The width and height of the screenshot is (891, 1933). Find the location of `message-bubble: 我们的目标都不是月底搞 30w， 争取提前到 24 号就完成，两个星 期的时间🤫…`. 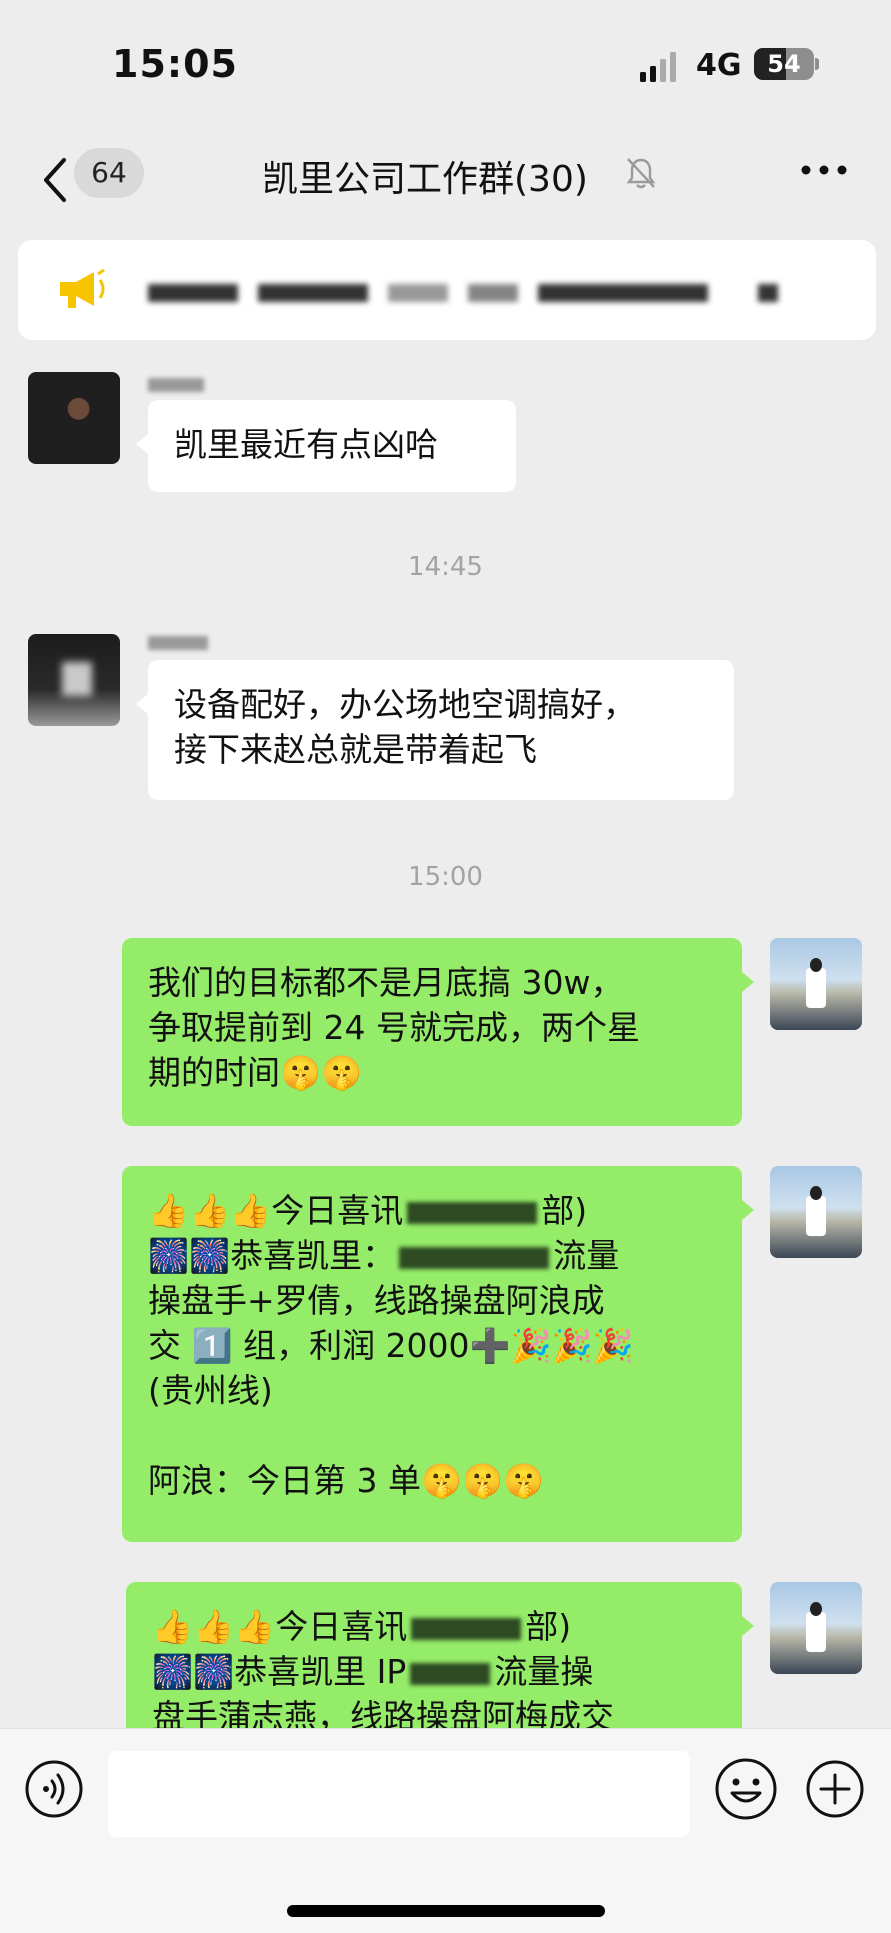

message-bubble: 我们的目标都不是月底搞 30w， 争取提前到 24 号就完成，两个星 期的时间🤫… is located at coordinates (432, 1032).